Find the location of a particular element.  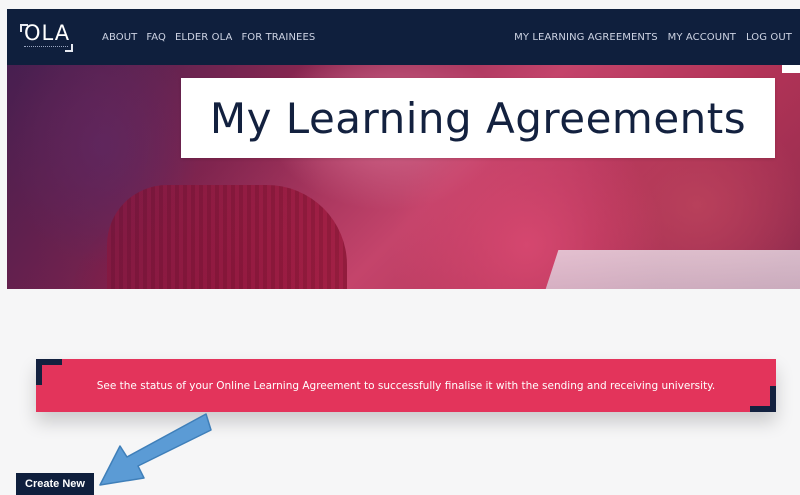

nav-my-learning-agreements: MY LEARNING AGREEMENTS is located at coordinates (586, 37).